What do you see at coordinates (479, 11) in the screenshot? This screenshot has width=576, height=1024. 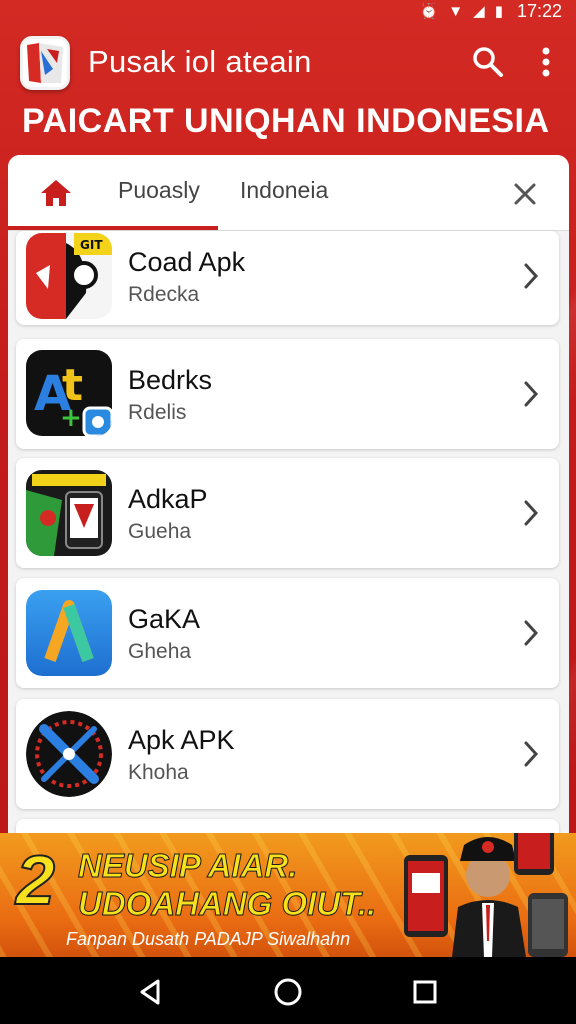 I see `signal-icon: ◢` at bounding box center [479, 11].